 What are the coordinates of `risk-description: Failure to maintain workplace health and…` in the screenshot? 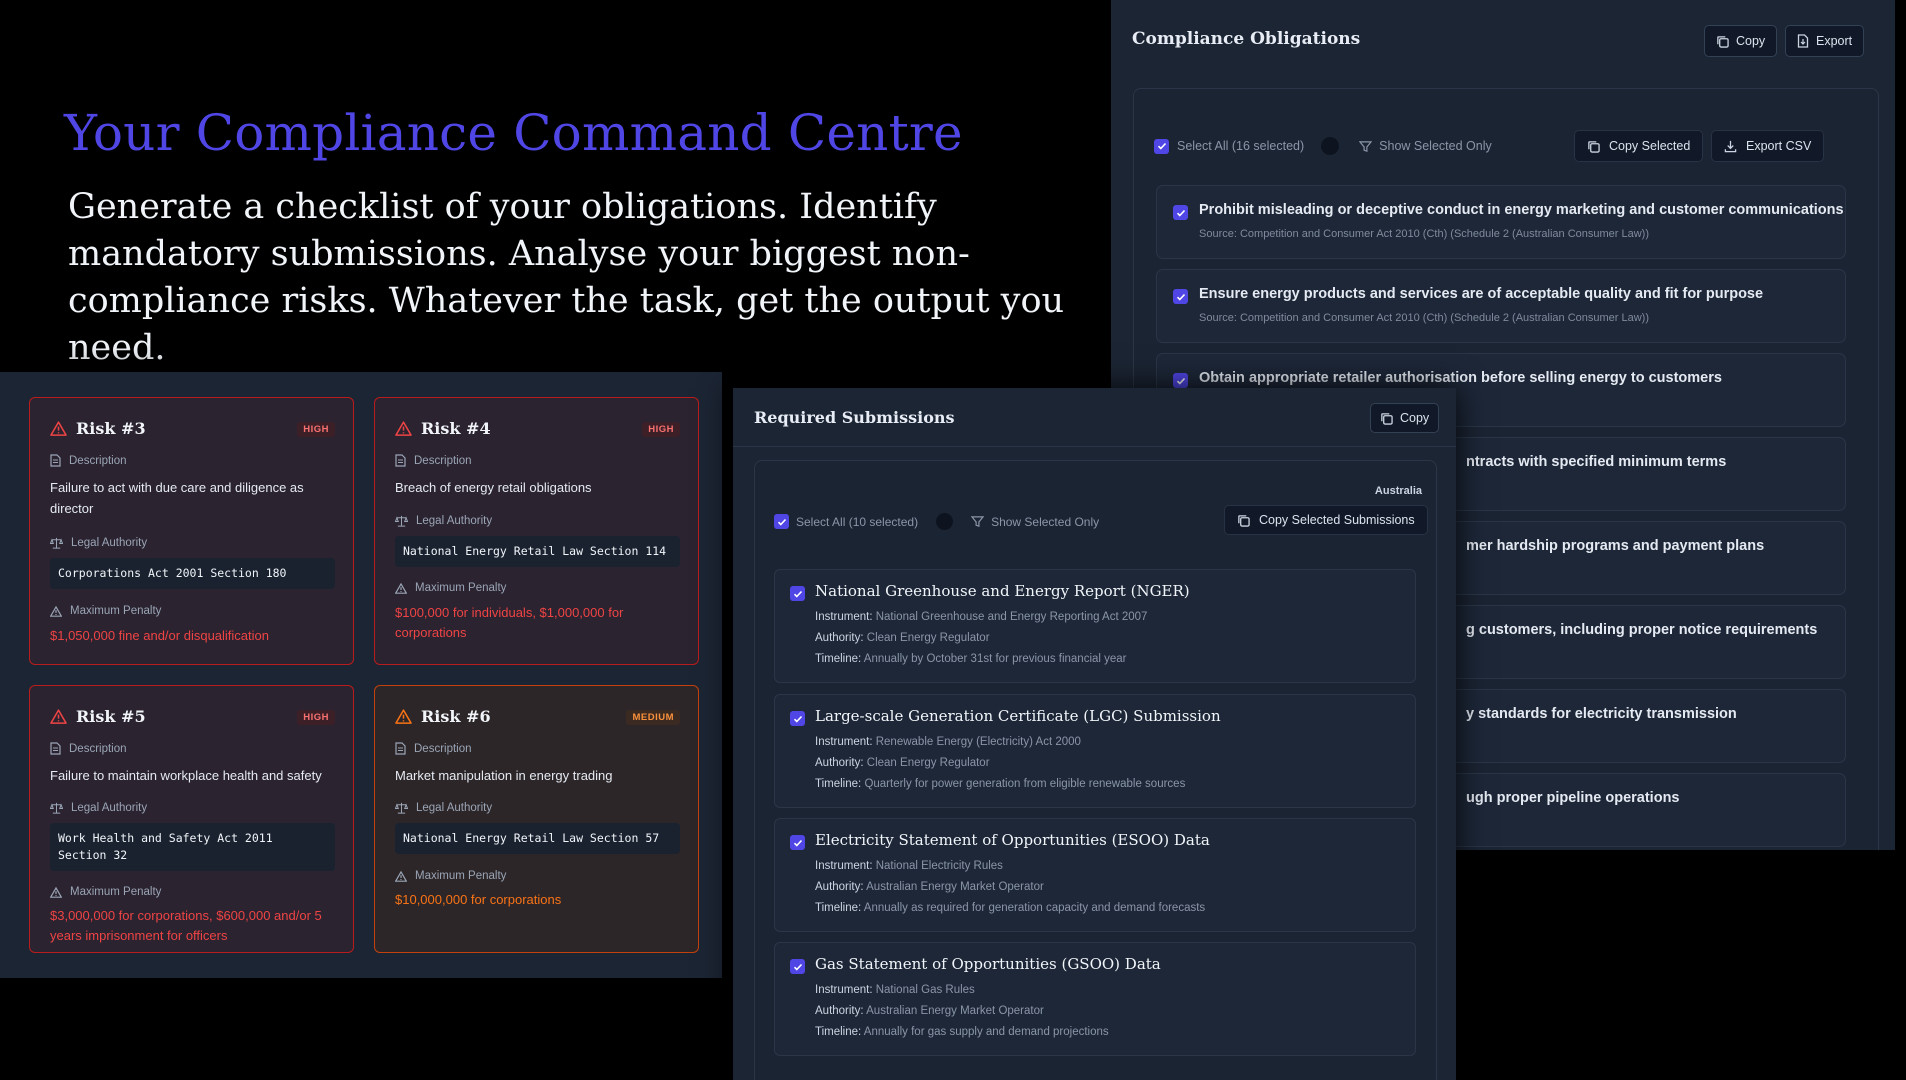 It's located at (186, 775).